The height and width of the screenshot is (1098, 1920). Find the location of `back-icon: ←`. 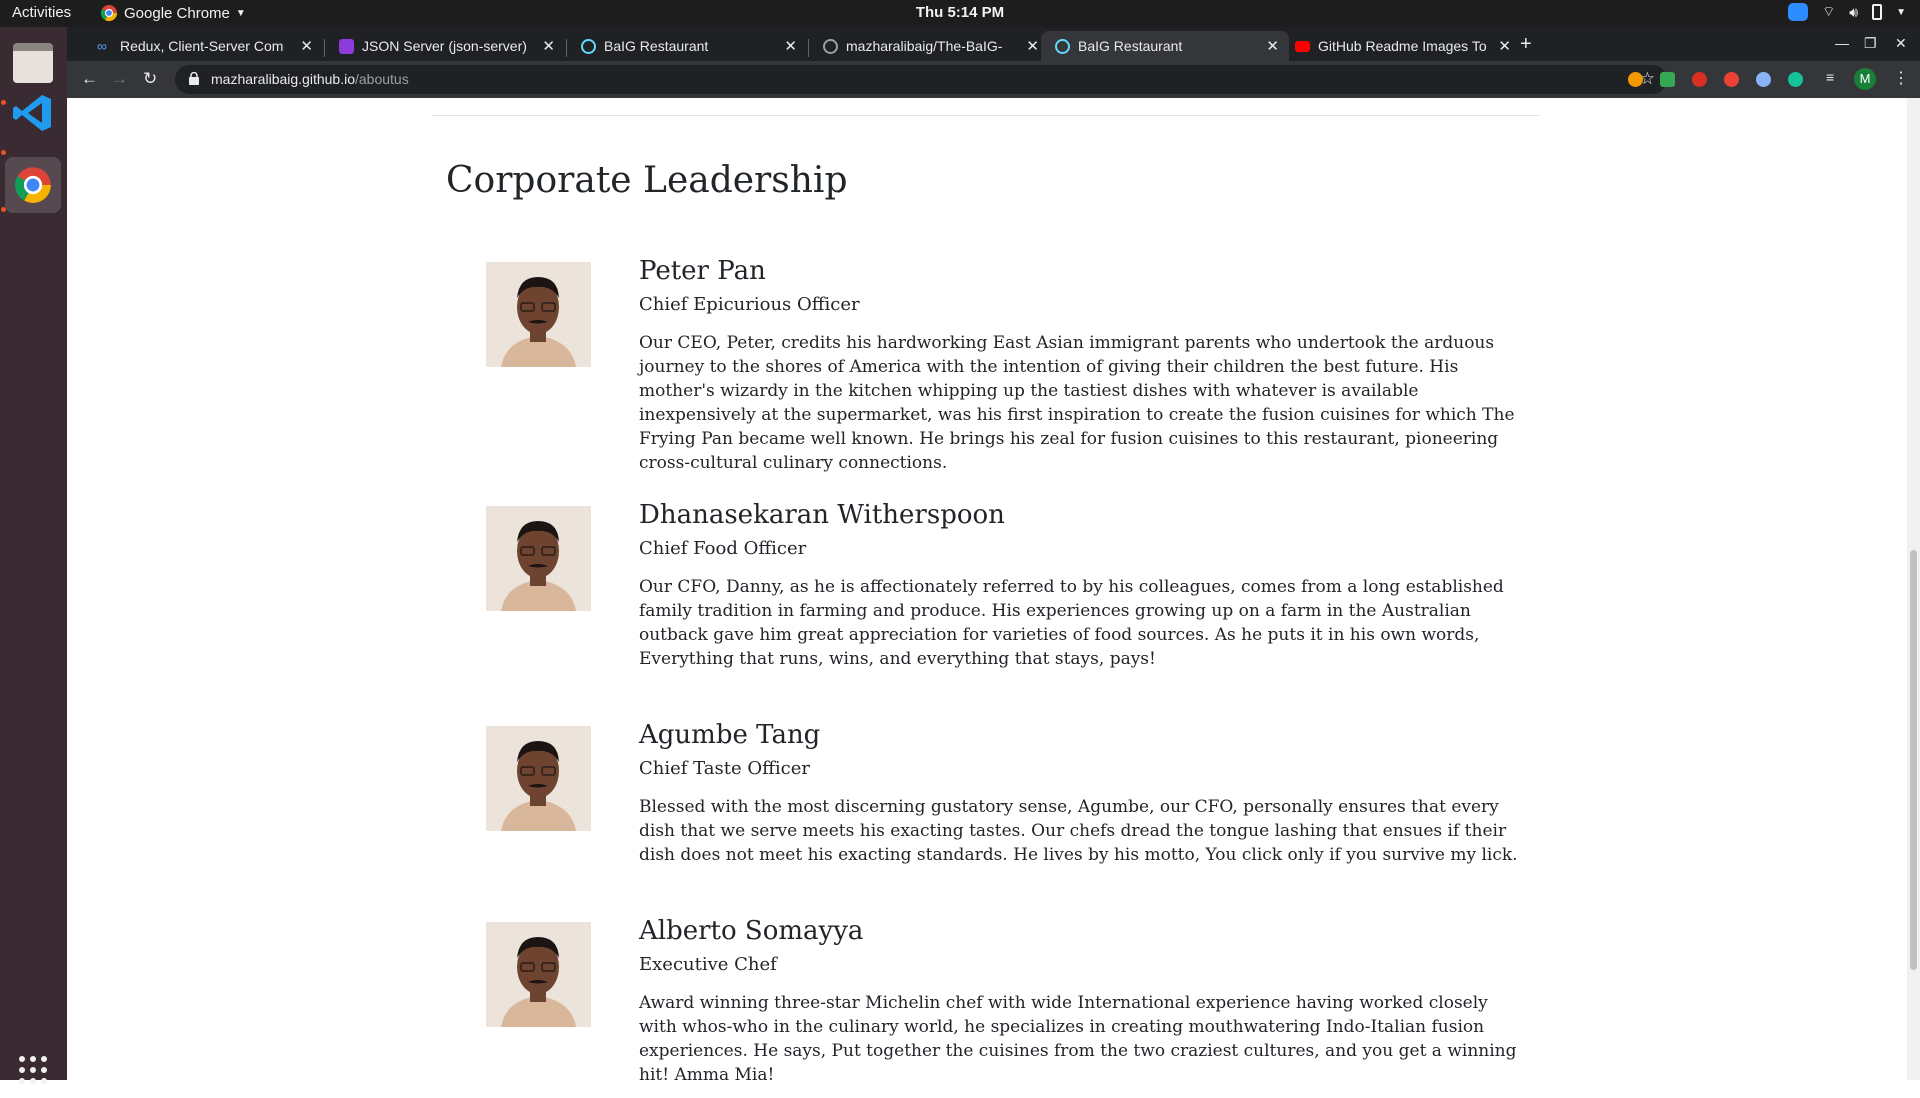

back-icon: ← is located at coordinates (89, 79).